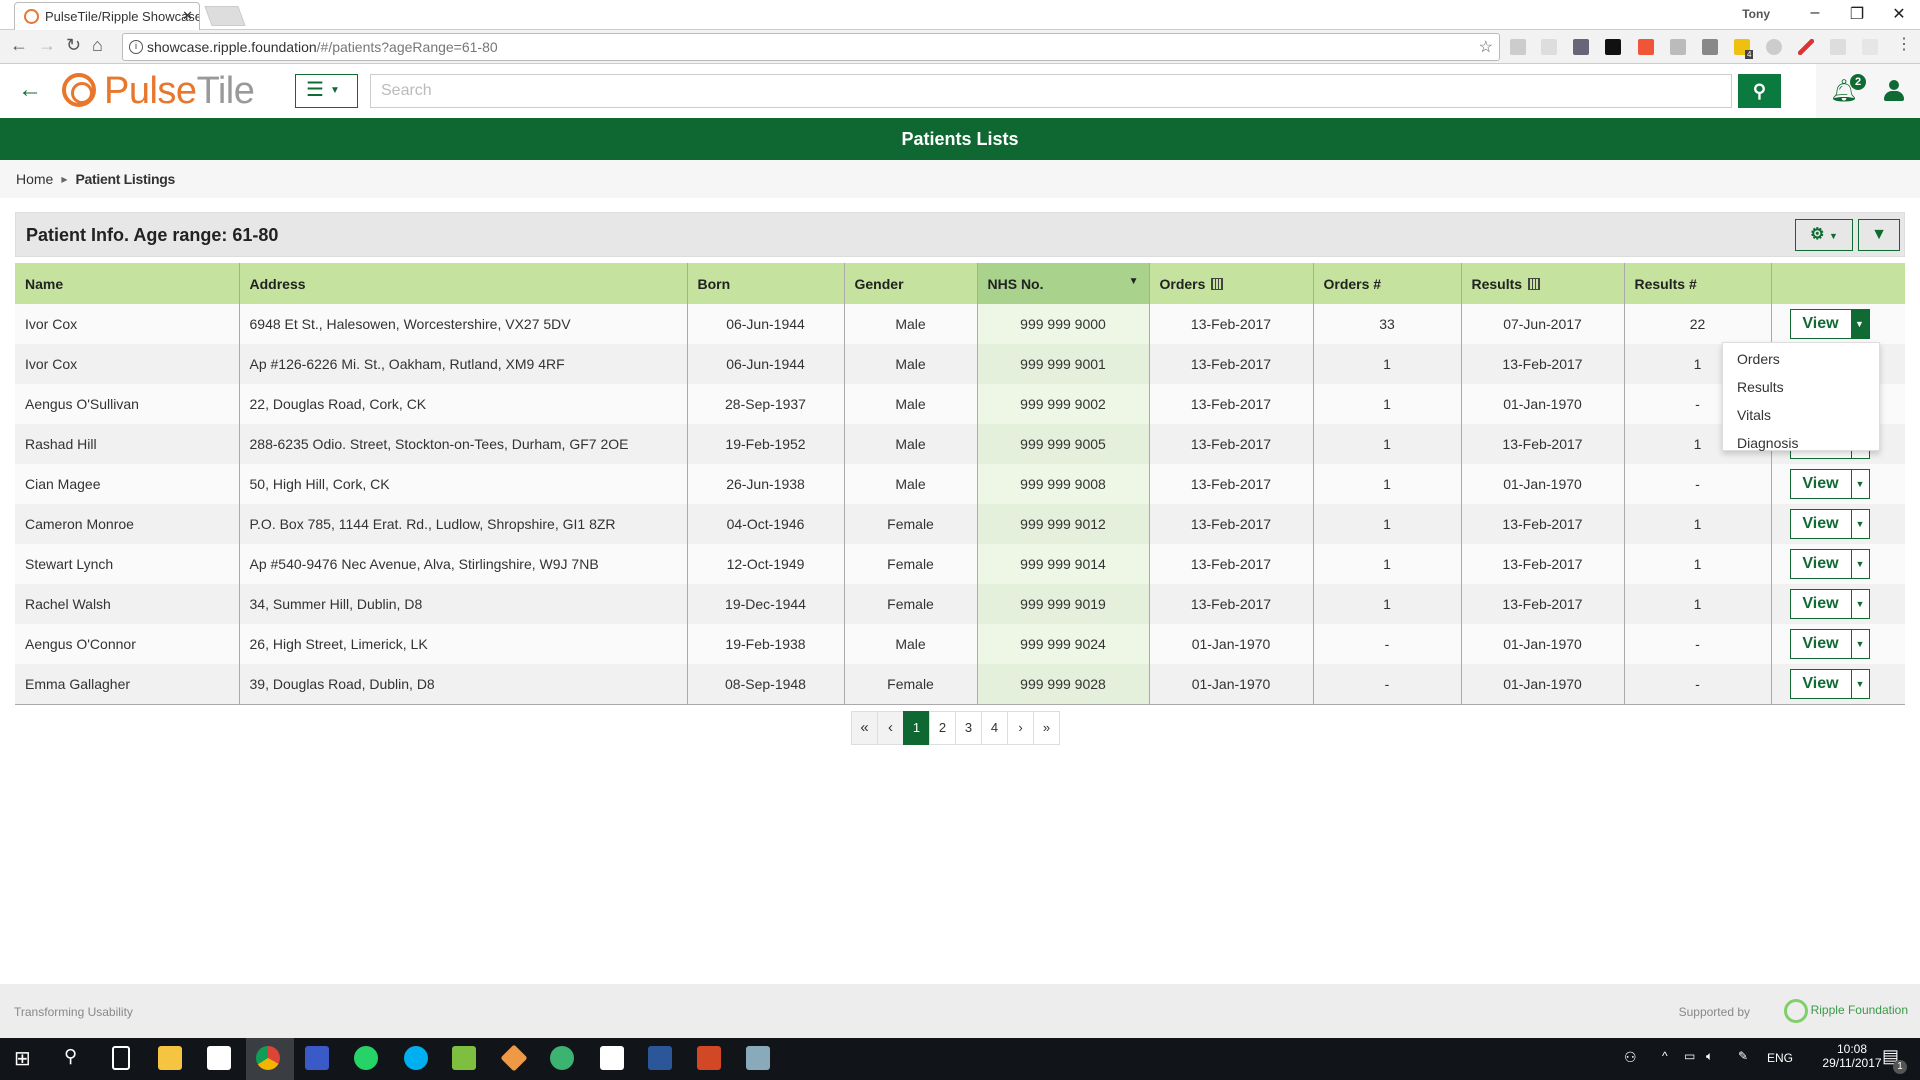 Image resolution: width=1920 pixels, height=1080 pixels. Describe the element at coordinates (612, 1058) in the screenshot. I see `photos-icon` at that location.